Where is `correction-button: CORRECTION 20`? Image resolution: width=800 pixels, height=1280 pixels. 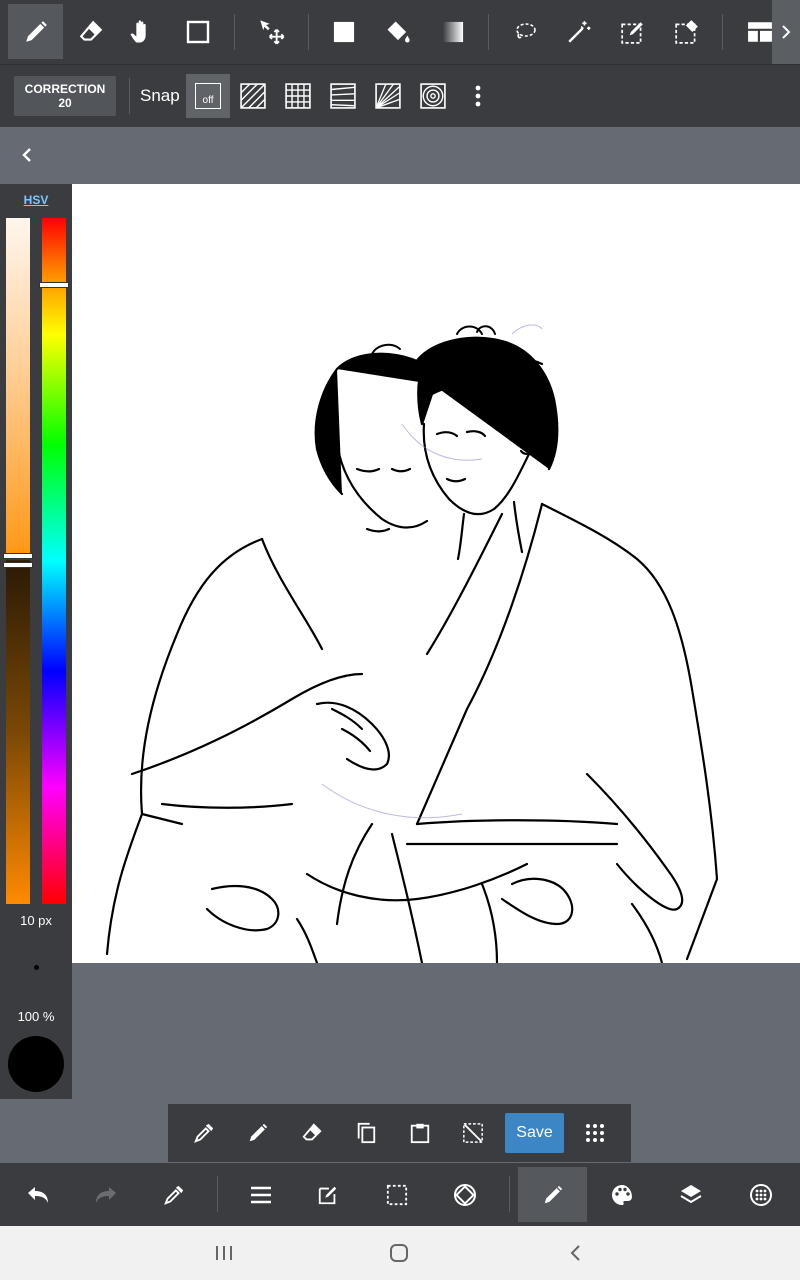 correction-button: CORRECTION 20 is located at coordinates (65, 96).